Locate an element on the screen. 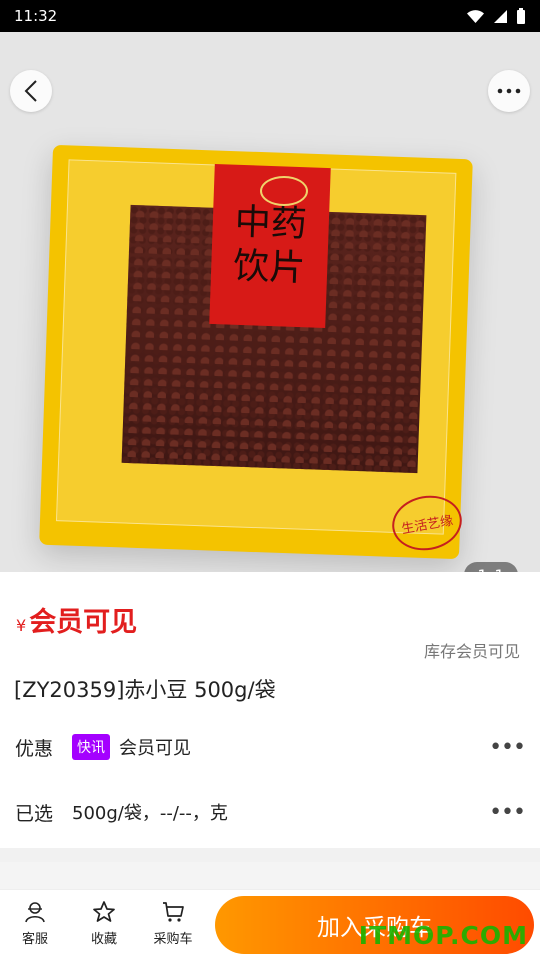  favorite-button: 收藏 is located at coordinates (104, 926).